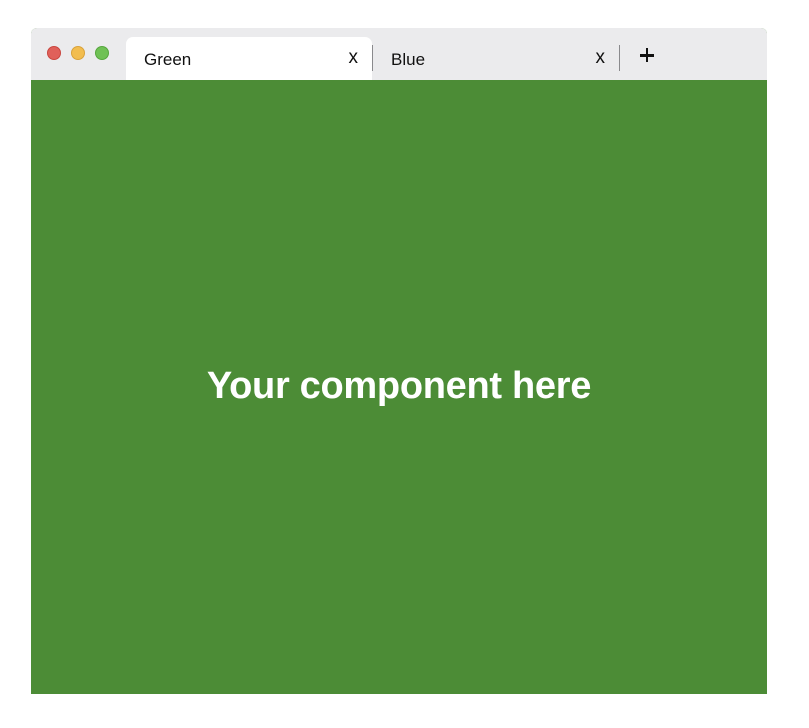 This screenshot has width=809, height=728. Describe the element at coordinates (54, 53) in the screenshot. I see `close-window-button` at that location.